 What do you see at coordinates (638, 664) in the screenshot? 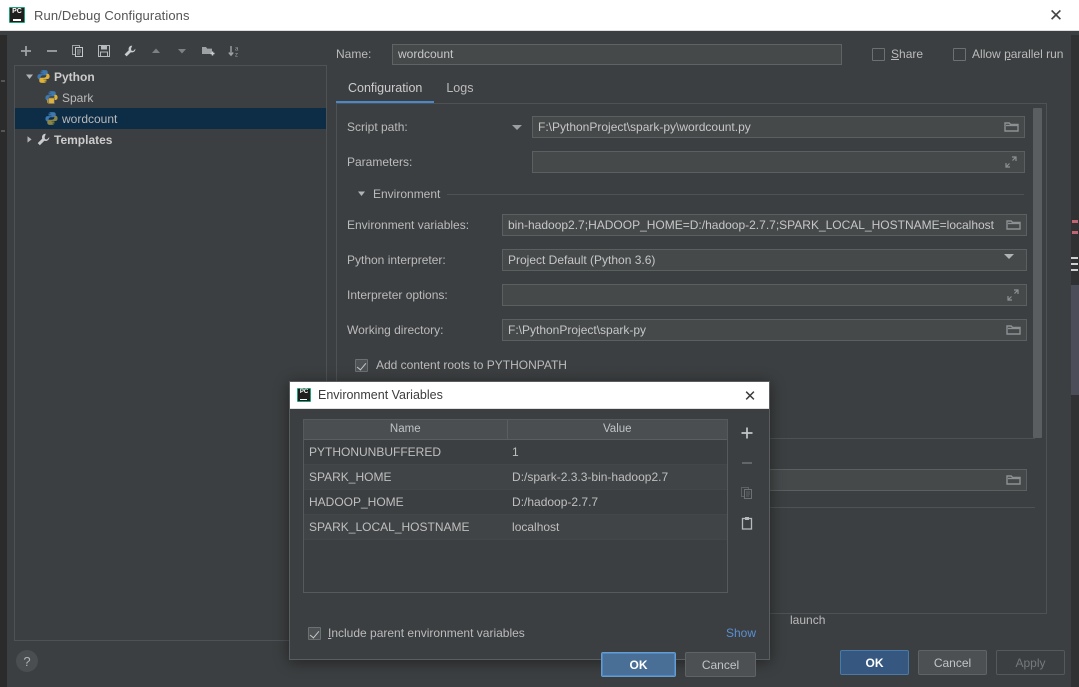
I see `modal-ok-button: OK` at bounding box center [638, 664].